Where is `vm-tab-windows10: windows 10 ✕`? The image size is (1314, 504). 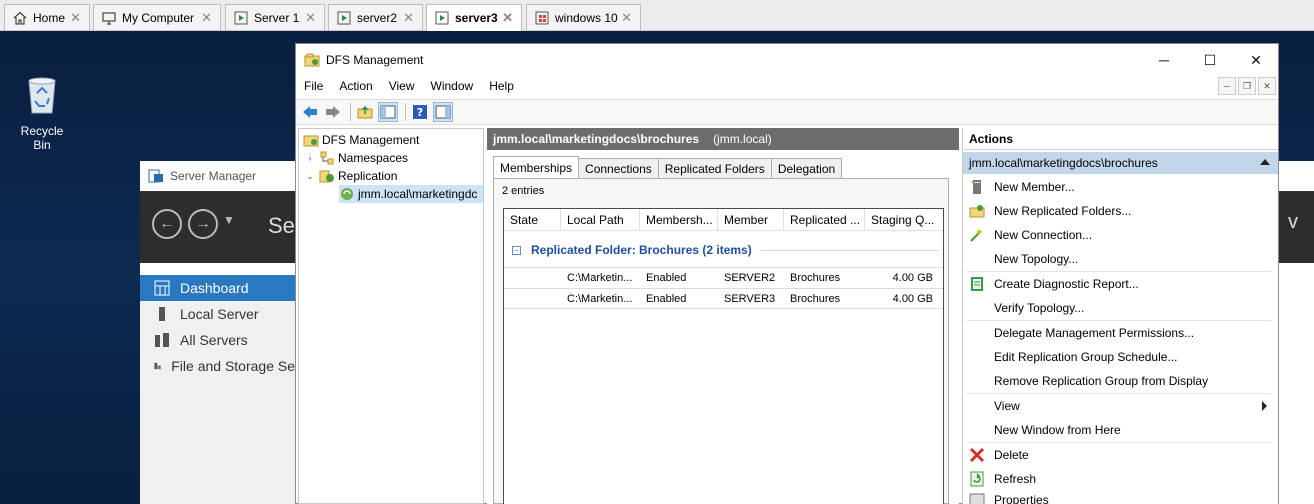
vm-tab-windows10: windows 10 ✕ is located at coordinates (583, 17).